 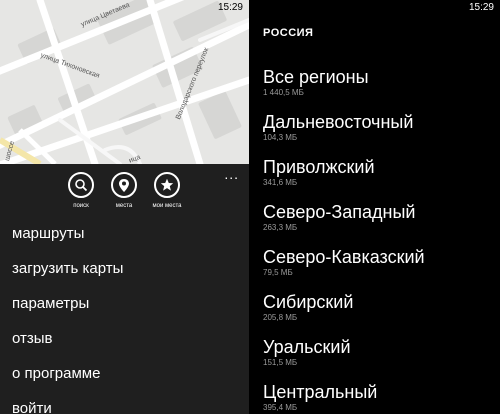 What do you see at coordinates (67, 276) in the screenshot?
I see `menu-item-download-maps: загрузить карты` at bounding box center [67, 276].